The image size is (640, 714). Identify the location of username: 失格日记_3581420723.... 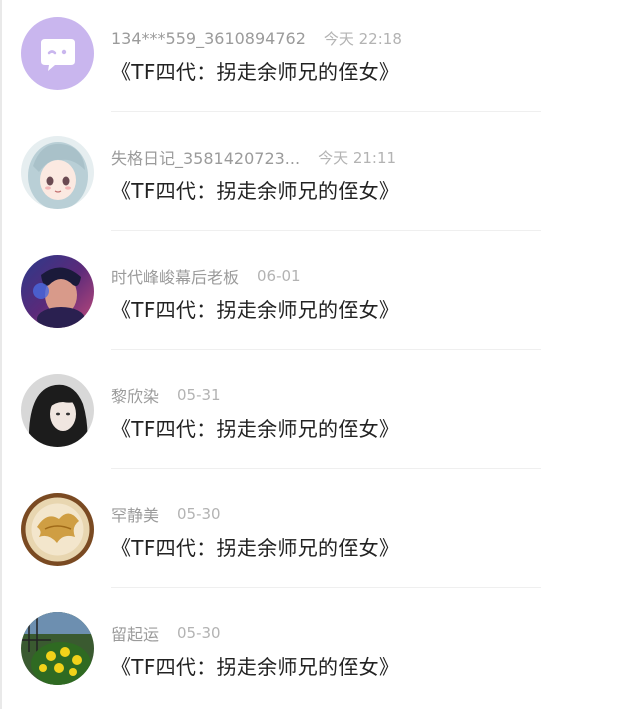
(205, 157).